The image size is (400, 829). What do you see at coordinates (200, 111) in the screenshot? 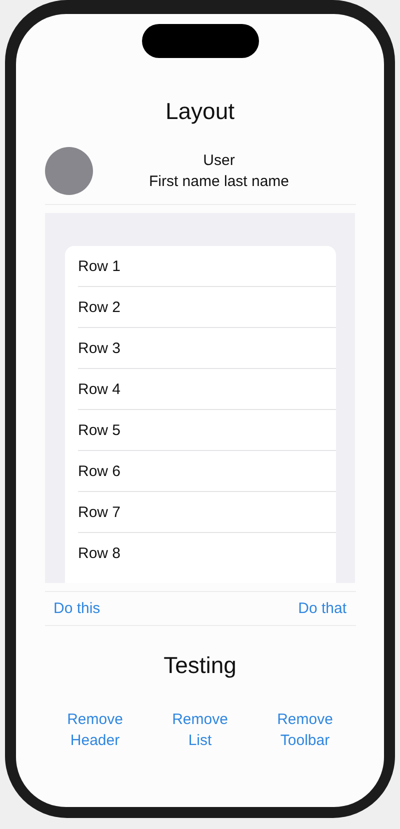
I see `page-title: Layout` at bounding box center [200, 111].